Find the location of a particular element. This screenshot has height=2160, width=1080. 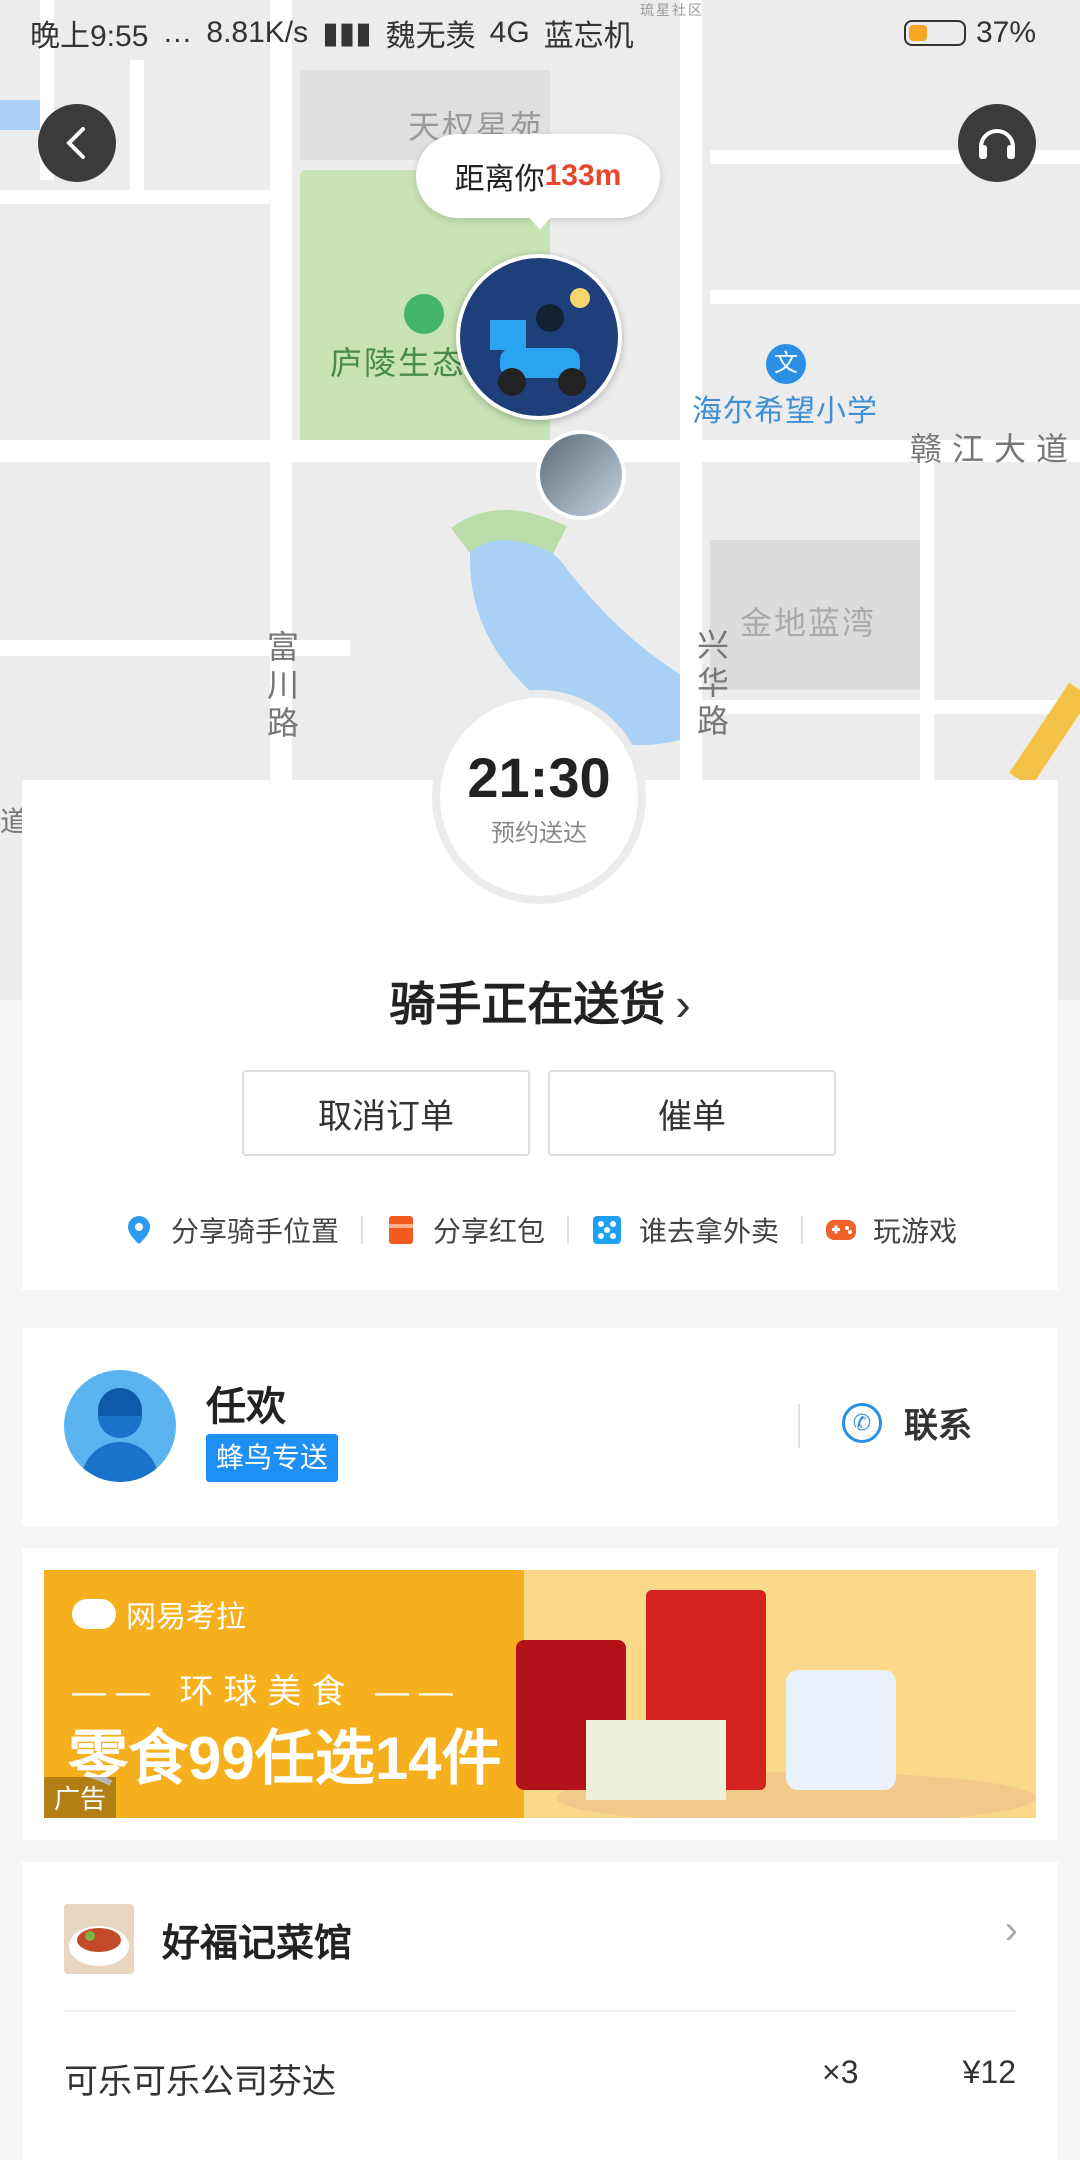

shop-name: 好福记菜馆 is located at coordinates (257, 1939).